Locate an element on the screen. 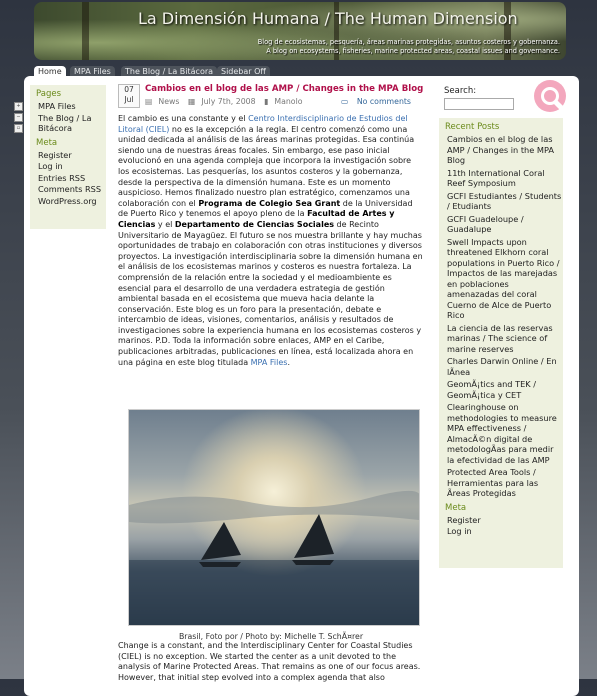 The width and height of the screenshot is (597, 696). font-increase-icon: + is located at coordinates (18, 106).